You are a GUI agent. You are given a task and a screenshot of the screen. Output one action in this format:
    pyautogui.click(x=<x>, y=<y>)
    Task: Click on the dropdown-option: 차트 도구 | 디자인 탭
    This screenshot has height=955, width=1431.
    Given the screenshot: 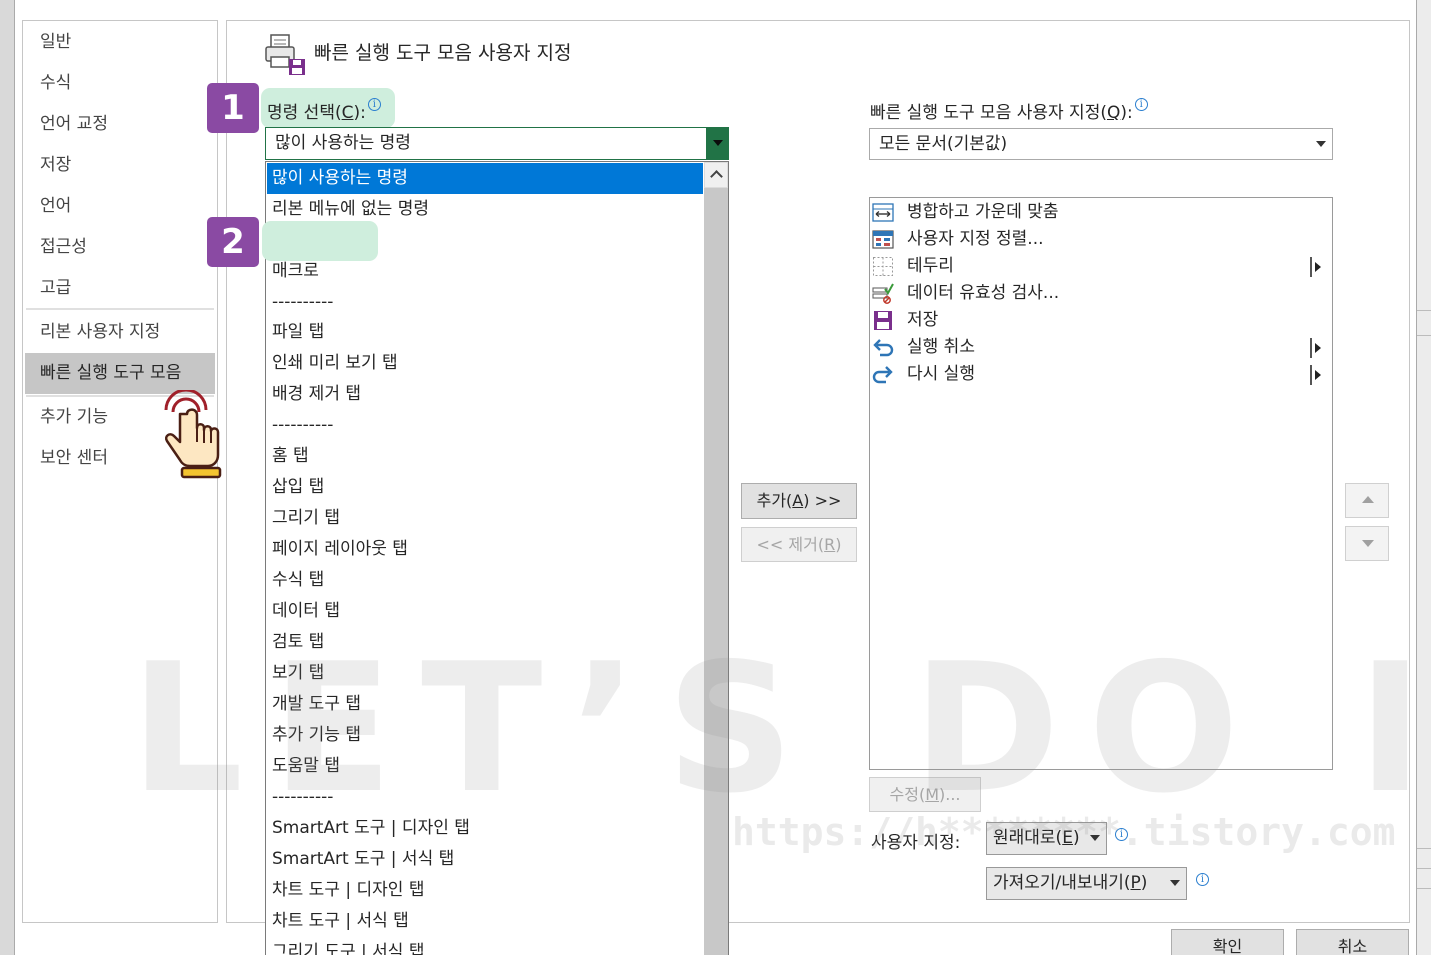 What is the action you would take?
    pyautogui.click(x=485, y=890)
    